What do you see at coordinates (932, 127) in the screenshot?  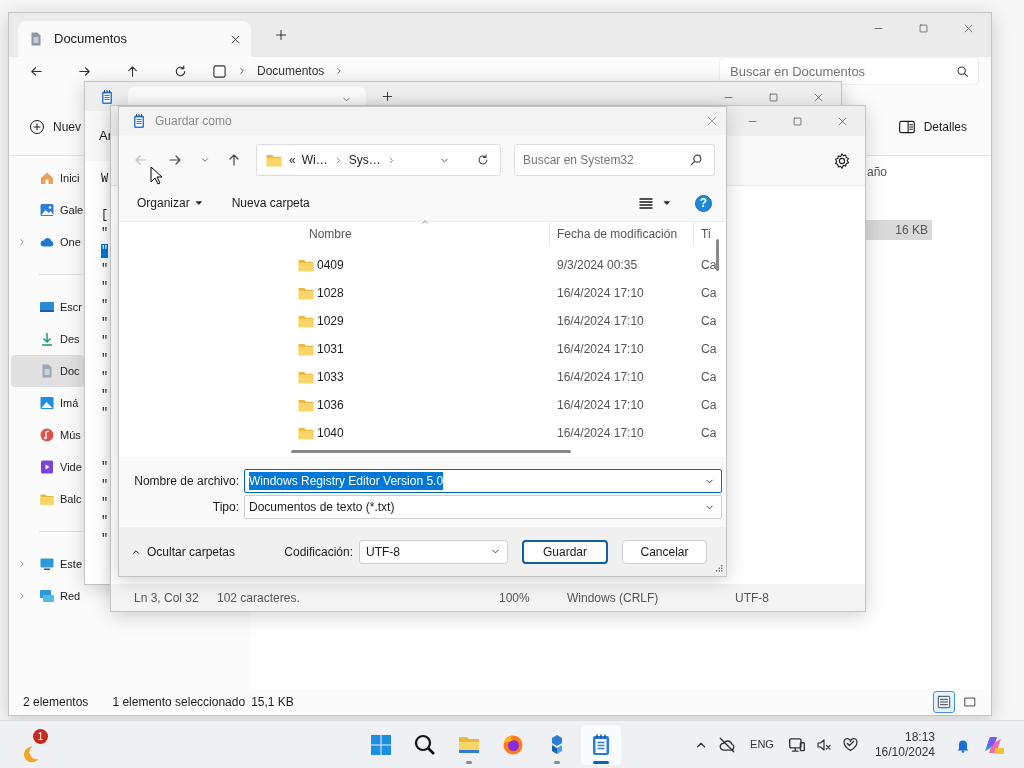 I see `details-button: Detalles` at bounding box center [932, 127].